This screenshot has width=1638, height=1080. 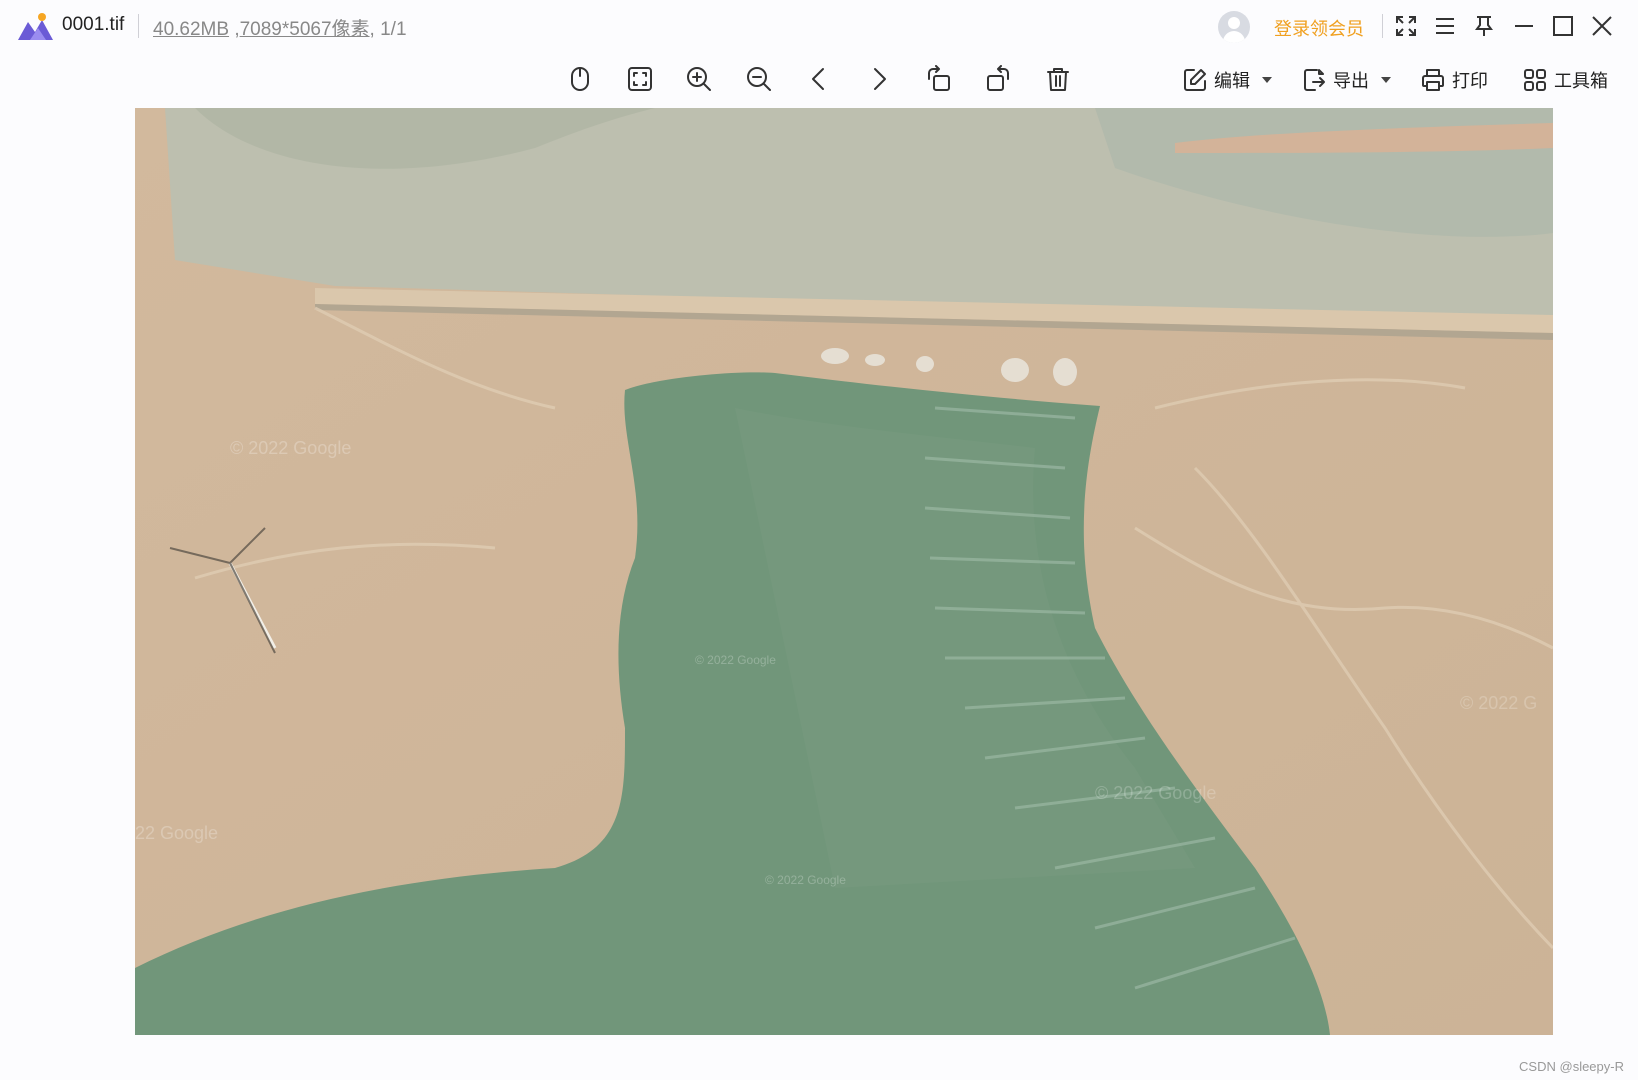 I want to click on file-meta: 40.62MB ,7089*5067像素, 1/1, so click(x=280, y=29).